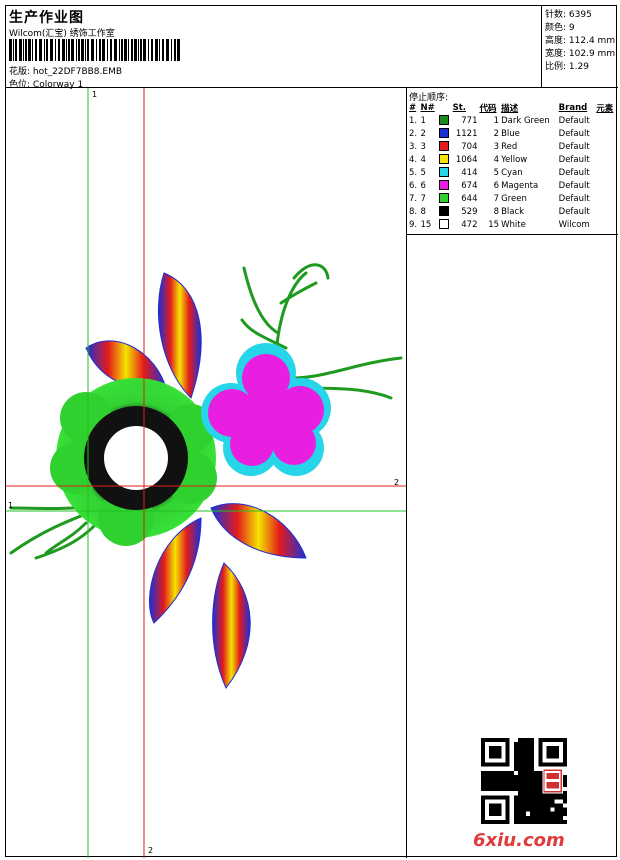 This screenshot has height=860, width=620. What do you see at coordinates (560, 26) in the screenshot?
I see `stat-colors: 颜色: 9` at bounding box center [560, 26].